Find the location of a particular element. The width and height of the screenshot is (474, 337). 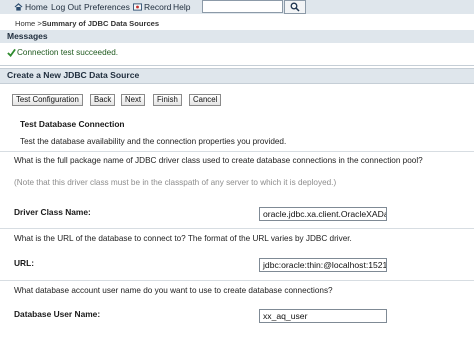

search-icon is located at coordinates (295, 7).